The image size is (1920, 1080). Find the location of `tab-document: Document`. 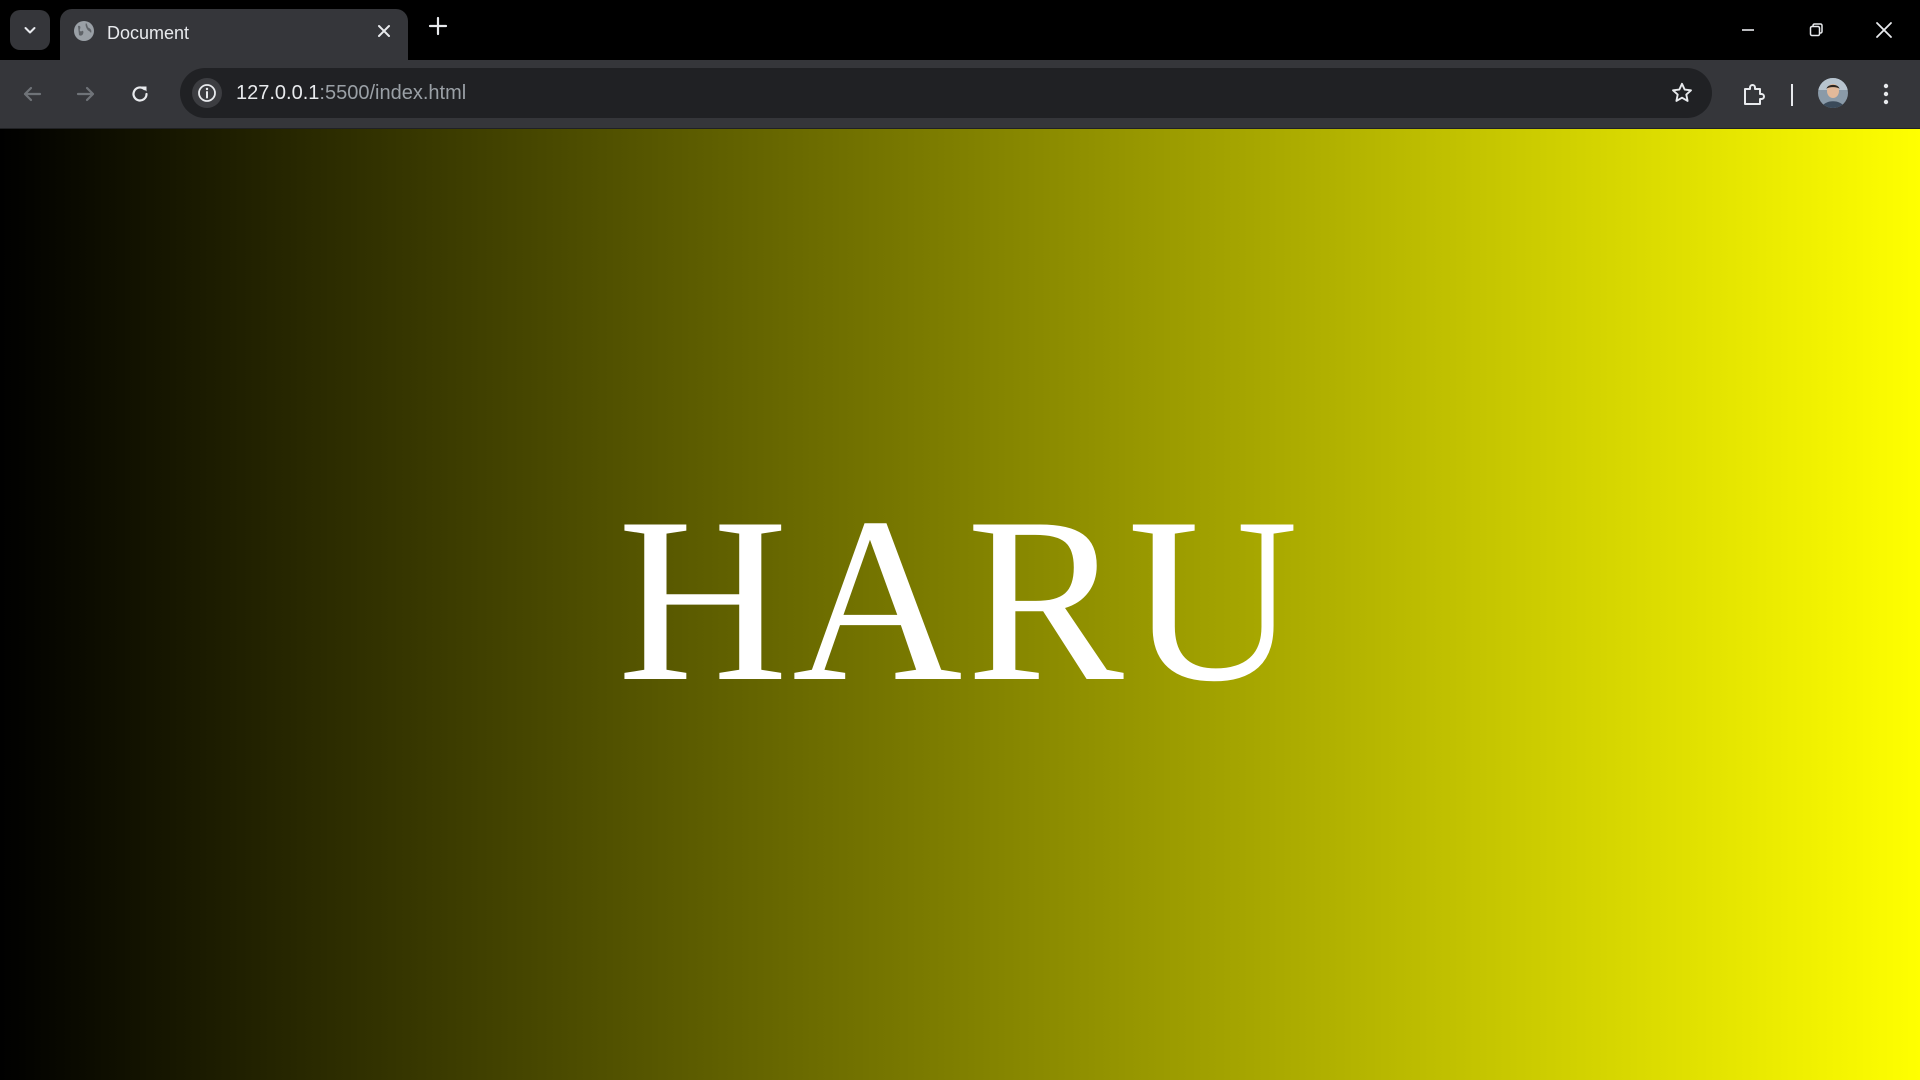

tab-document: Document is located at coordinates (234, 34).